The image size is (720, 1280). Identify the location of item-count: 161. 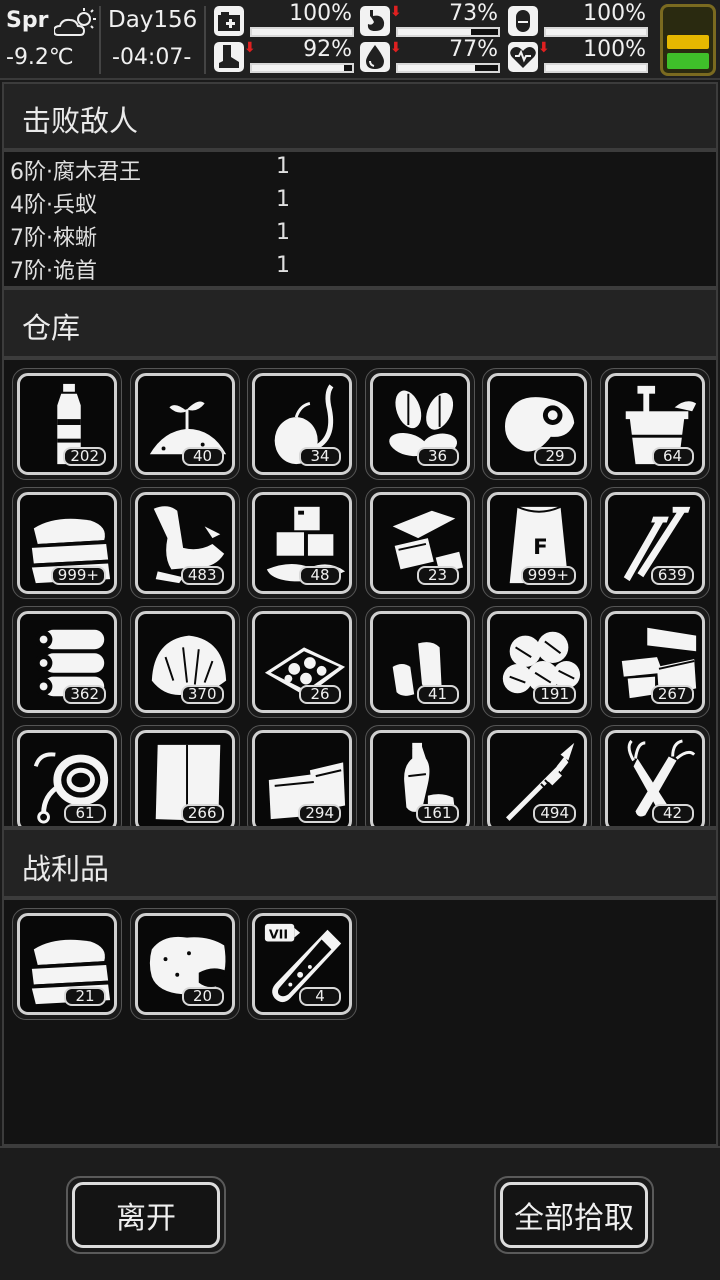
(437, 813).